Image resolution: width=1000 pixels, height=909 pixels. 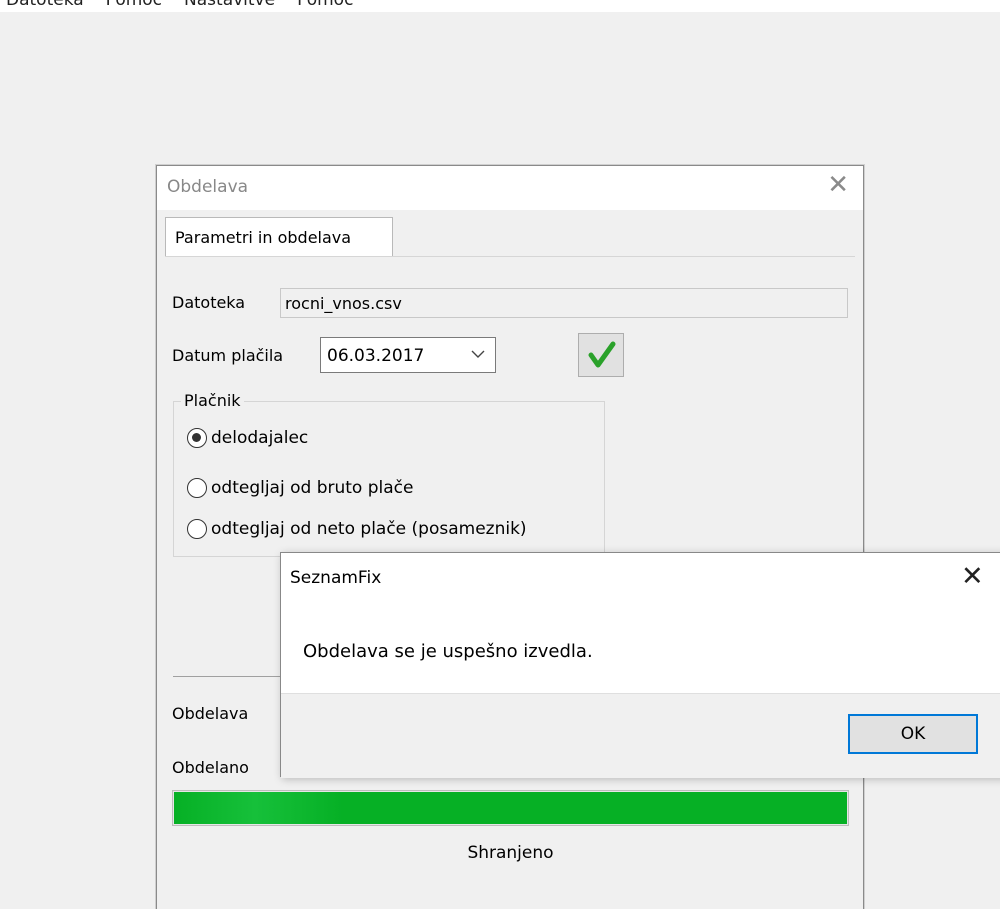 I want to click on ok-button: OK, so click(x=913, y=734).